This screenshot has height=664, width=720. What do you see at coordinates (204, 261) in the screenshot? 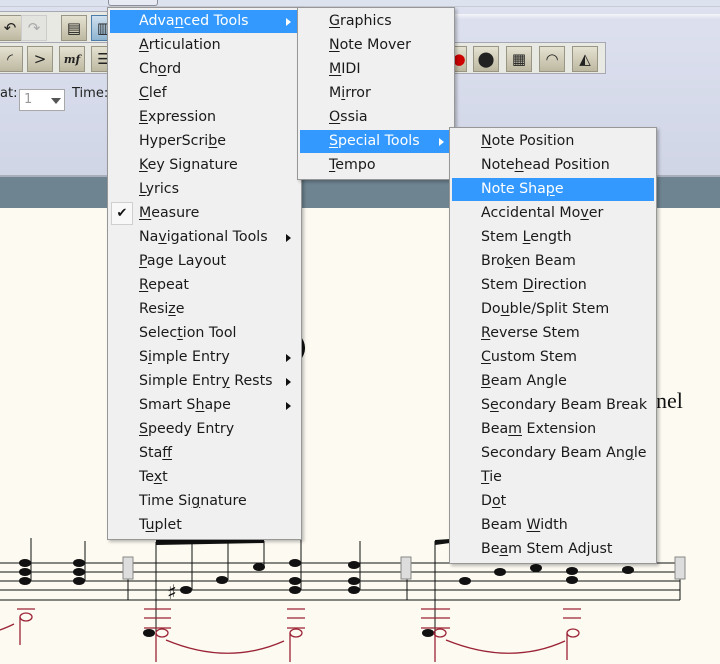
I see `menu-item-page-layout: Page Layout` at bounding box center [204, 261].